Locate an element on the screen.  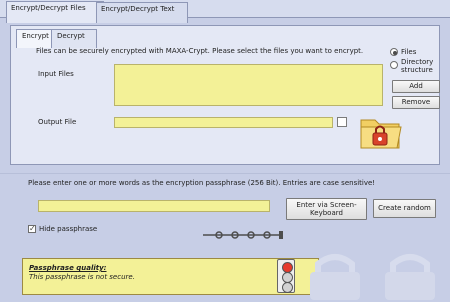
output-file-label: Output File is located at coordinates (57, 122).